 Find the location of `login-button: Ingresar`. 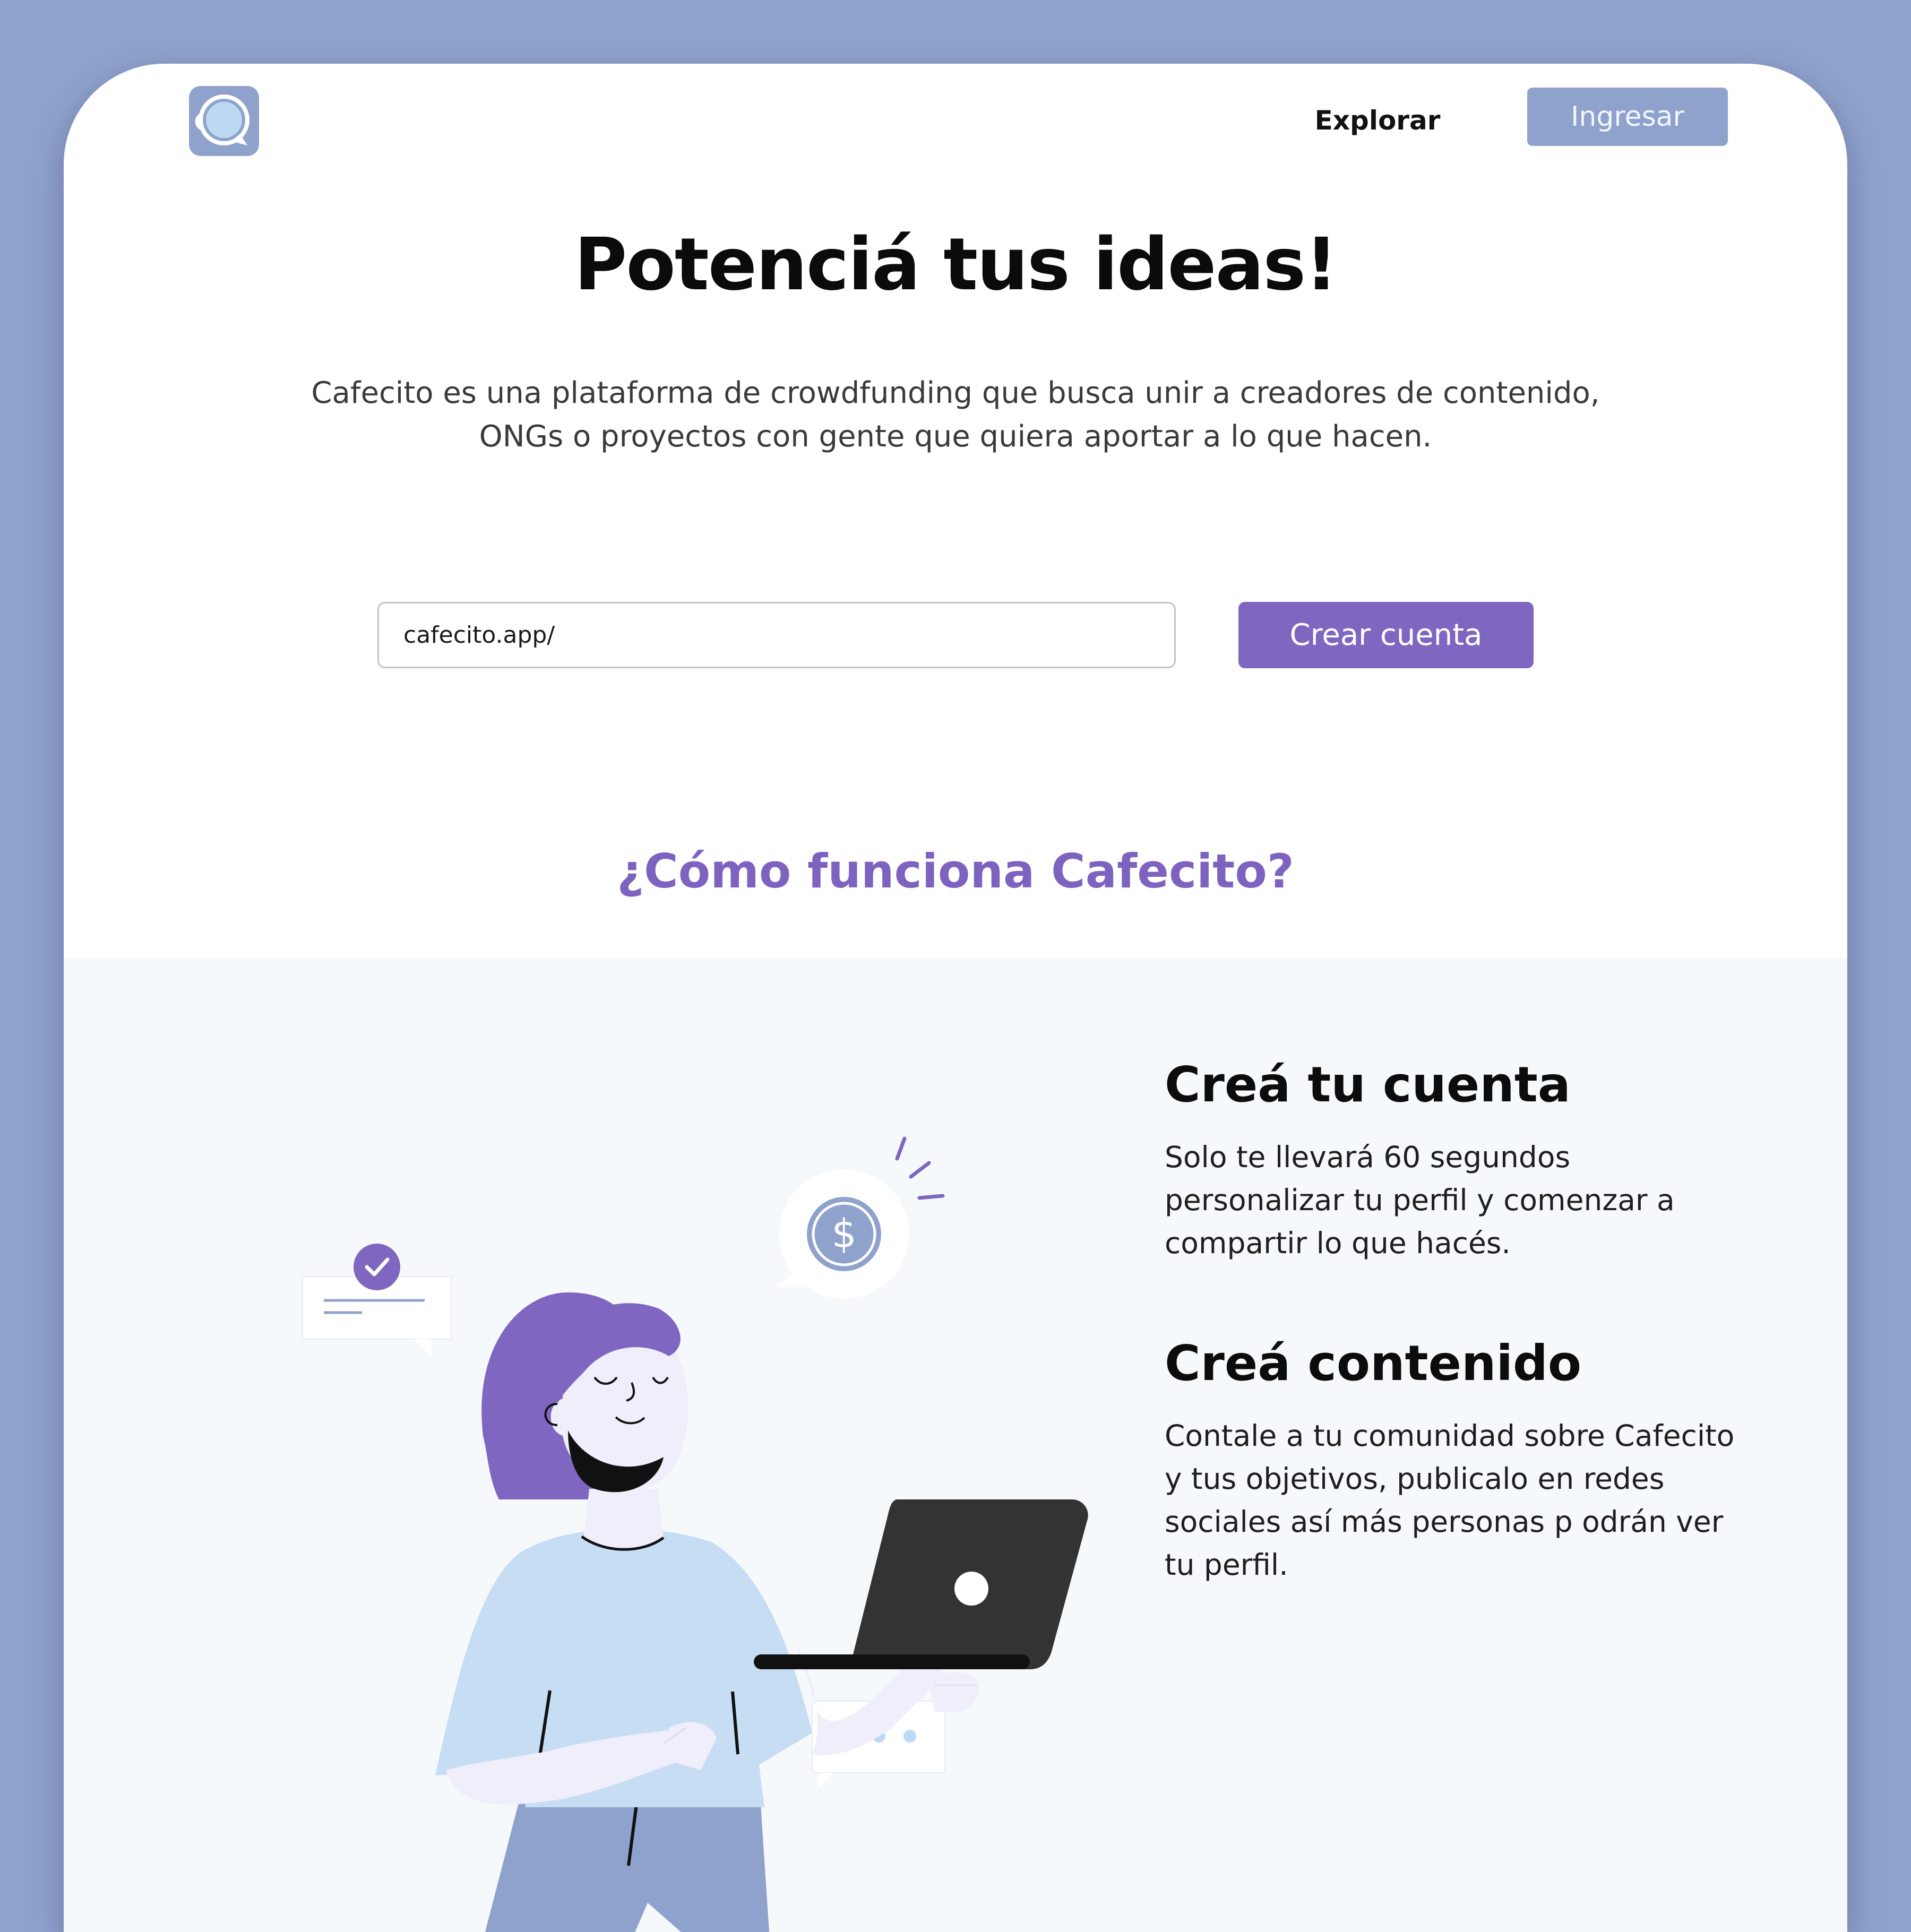

login-button: Ingresar is located at coordinates (1628, 117).